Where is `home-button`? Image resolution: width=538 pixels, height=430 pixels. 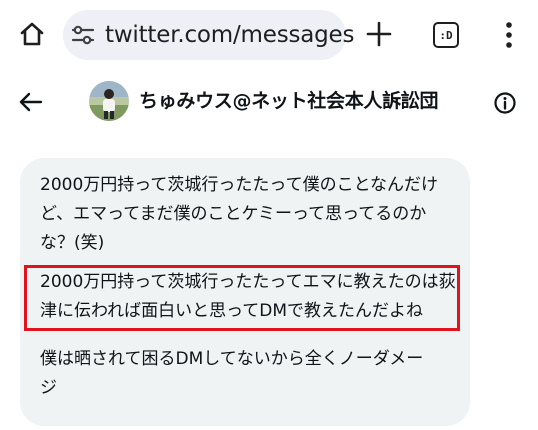 home-button is located at coordinates (32, 34).